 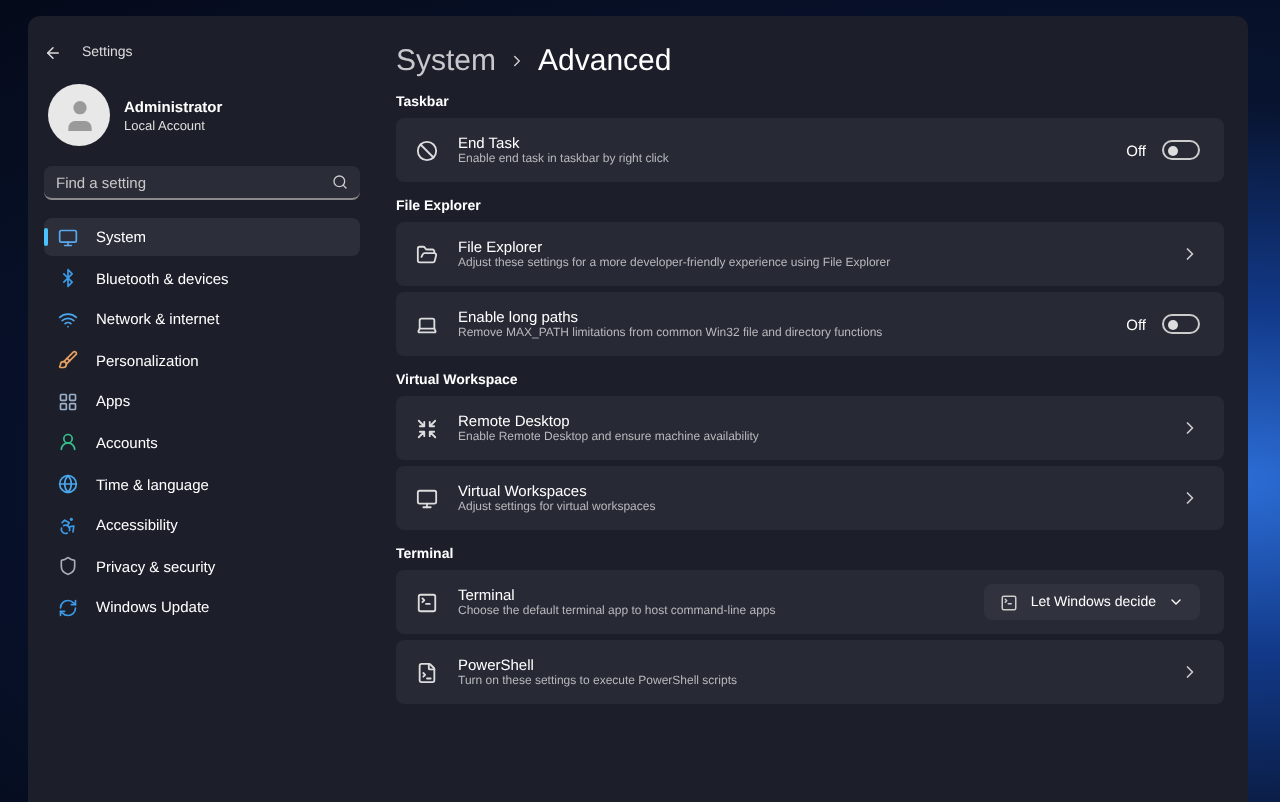 I want to click on page-title: Advanced, so click(x=605, y=60).